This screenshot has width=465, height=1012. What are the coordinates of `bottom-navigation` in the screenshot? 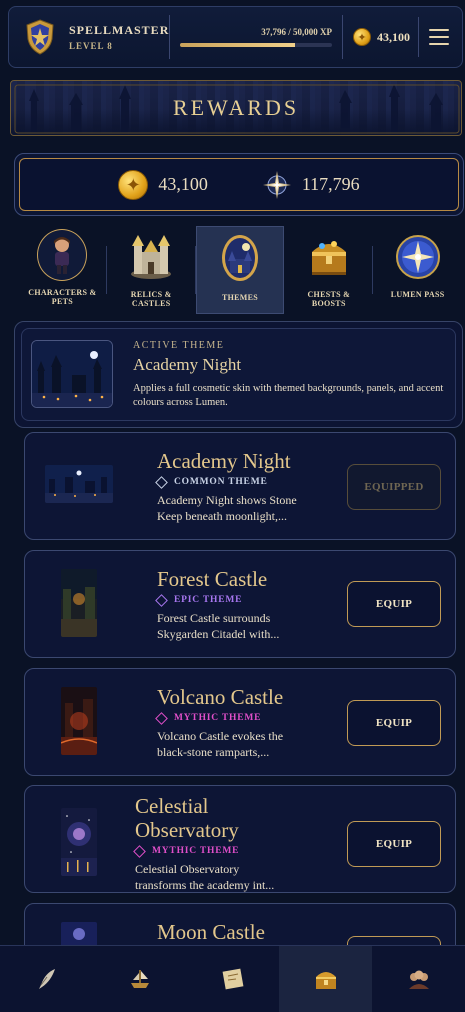 It's located at (232, 978).